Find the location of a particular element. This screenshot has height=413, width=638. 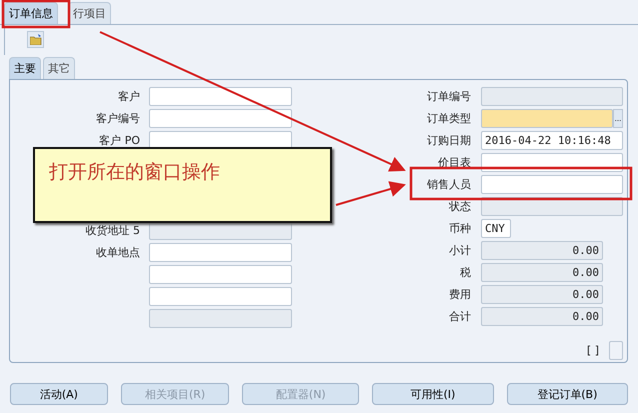

input-field: CNY is located at coordinates (496, 228).